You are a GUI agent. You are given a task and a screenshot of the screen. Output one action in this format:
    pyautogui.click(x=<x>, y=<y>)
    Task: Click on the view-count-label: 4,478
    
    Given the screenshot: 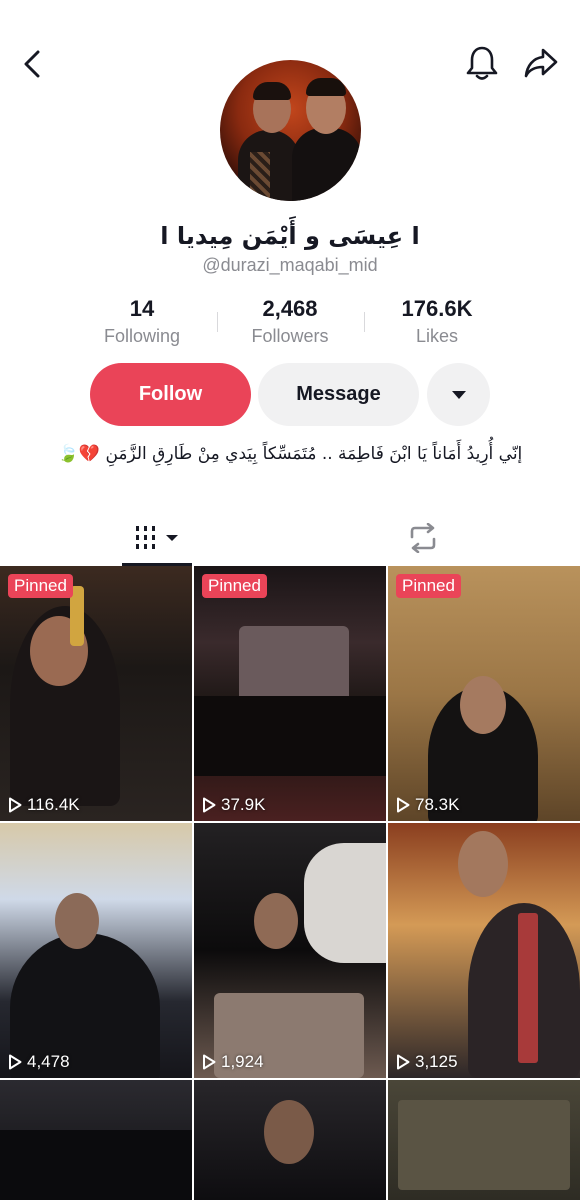 What is the action you would take?
    pyautogui.click(x=48, y=1061)
    